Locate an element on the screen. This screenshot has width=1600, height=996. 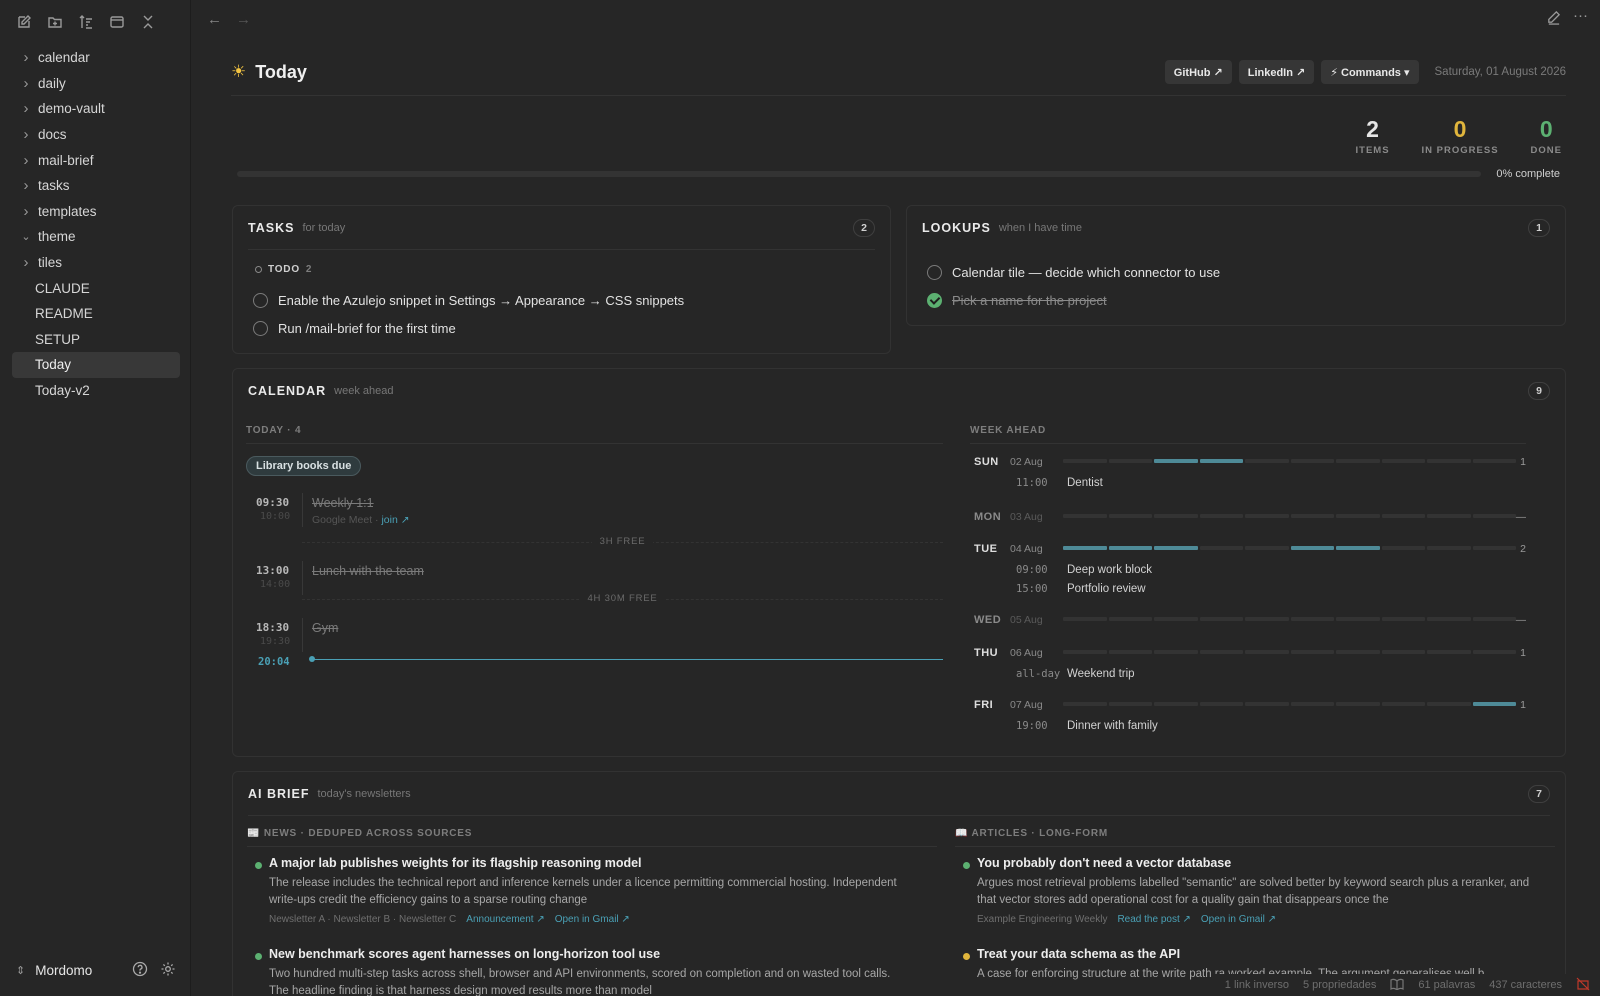
collapse-all-icon is located at coordinates (148, 22).